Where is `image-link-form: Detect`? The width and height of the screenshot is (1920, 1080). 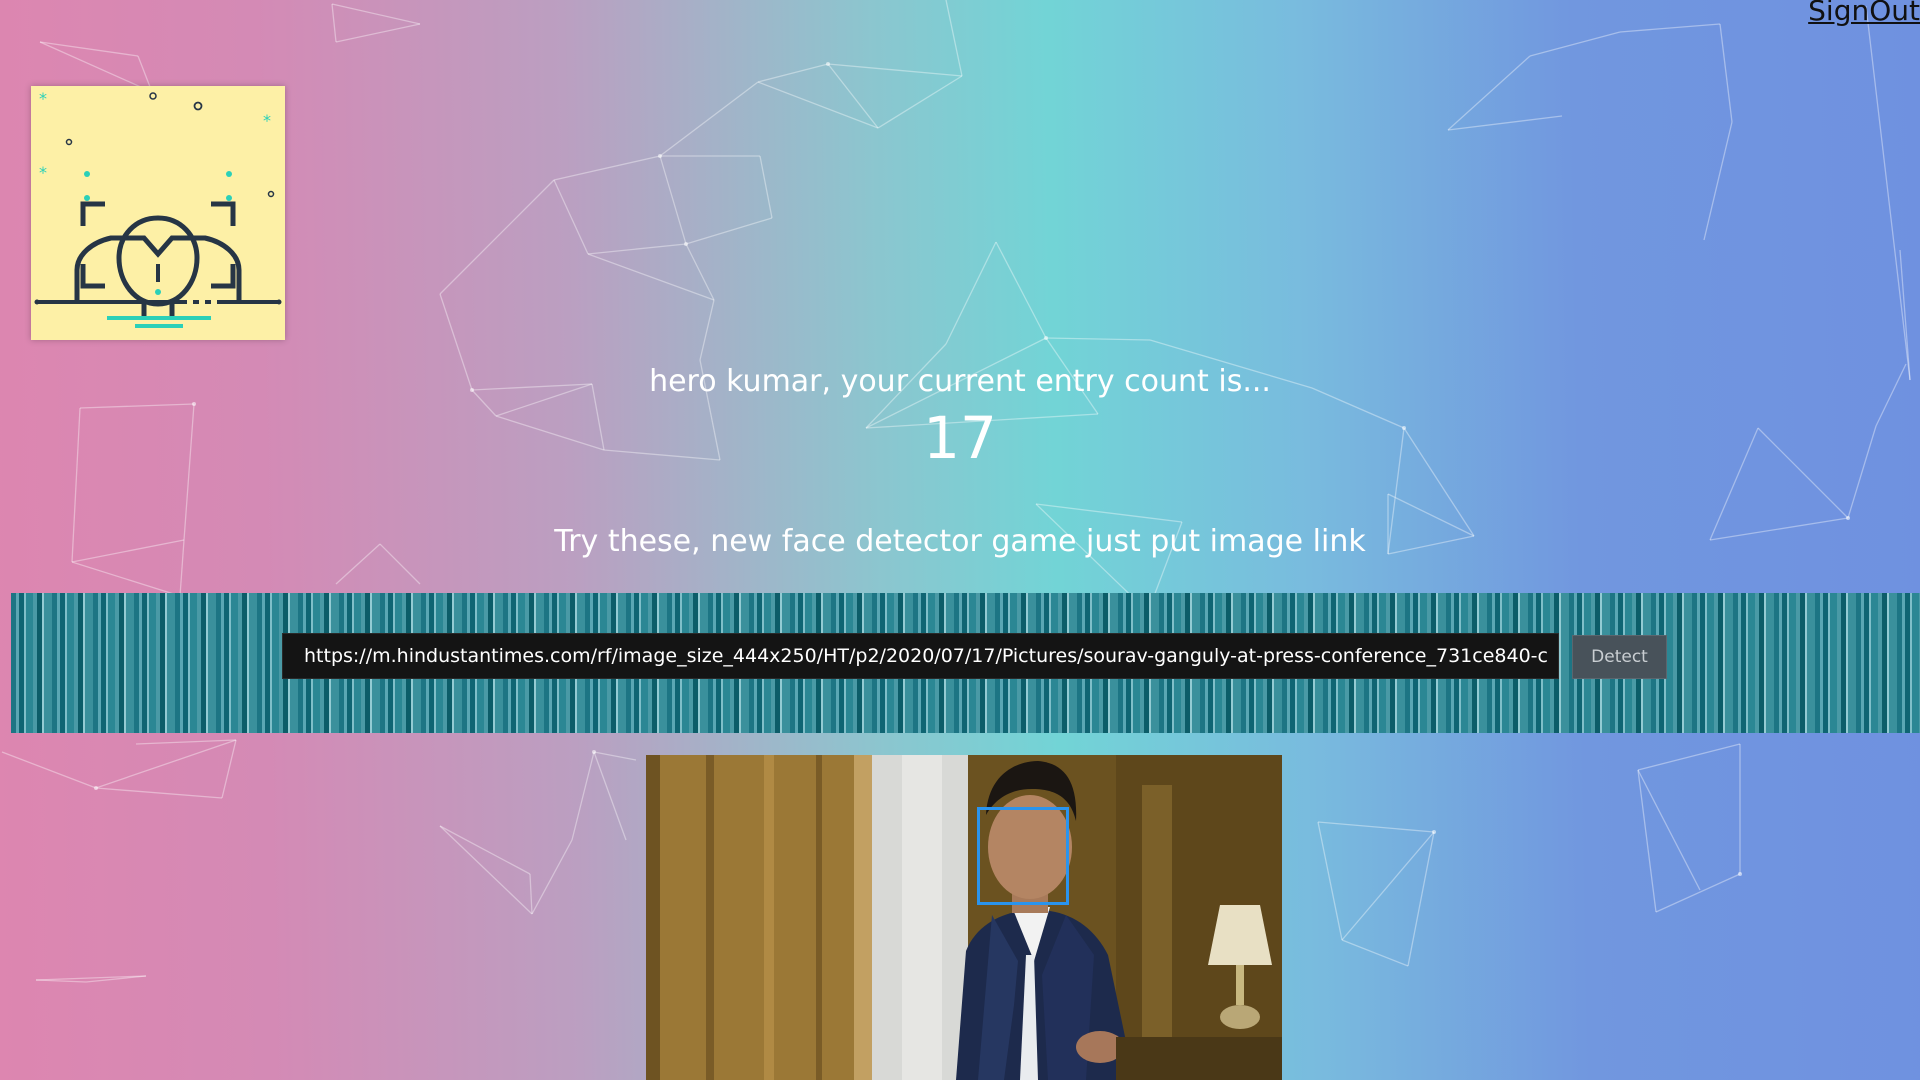 image-link-form: Detect is located at coordinates (965, 663).